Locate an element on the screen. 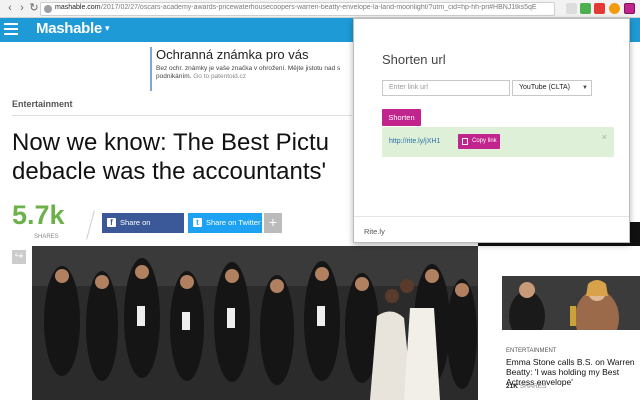 This screenshot has width=640, height=400. close-icon: × is located at coordinates (604, 137).